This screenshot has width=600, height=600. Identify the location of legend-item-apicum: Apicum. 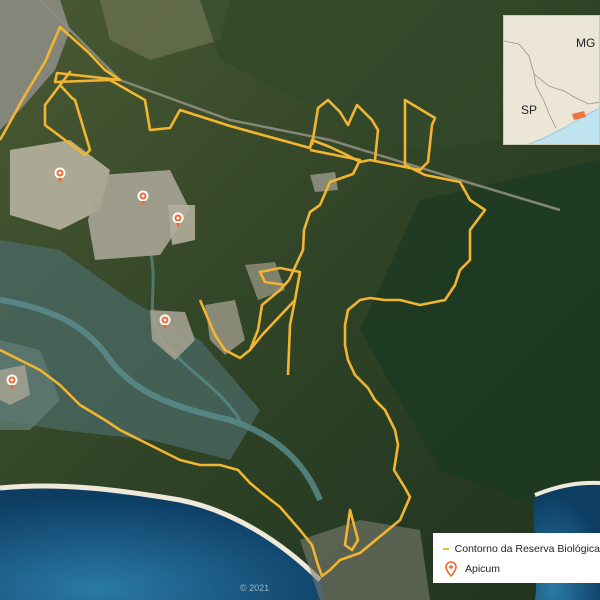
(521, 569).